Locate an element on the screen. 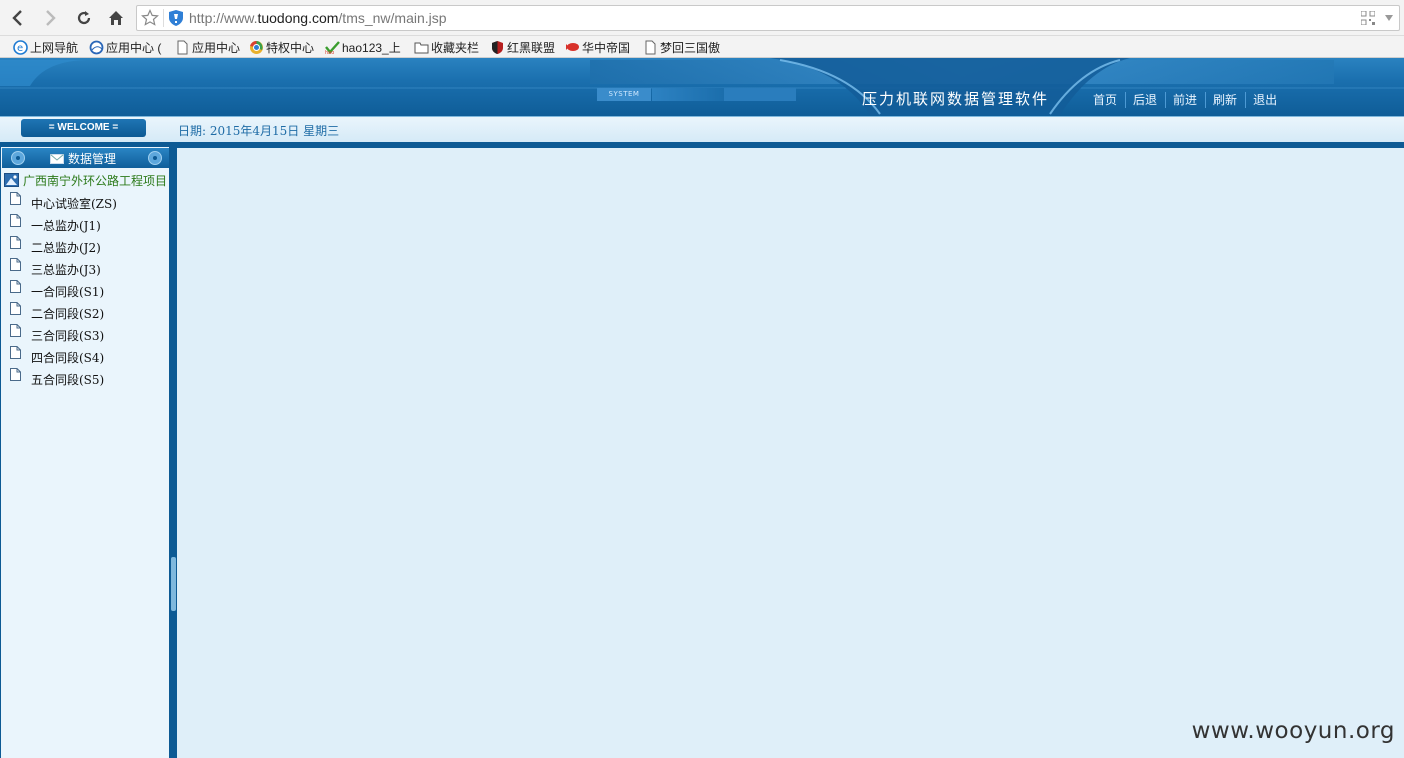  url-host: tuodong.com is located at coordinates (298, 18).